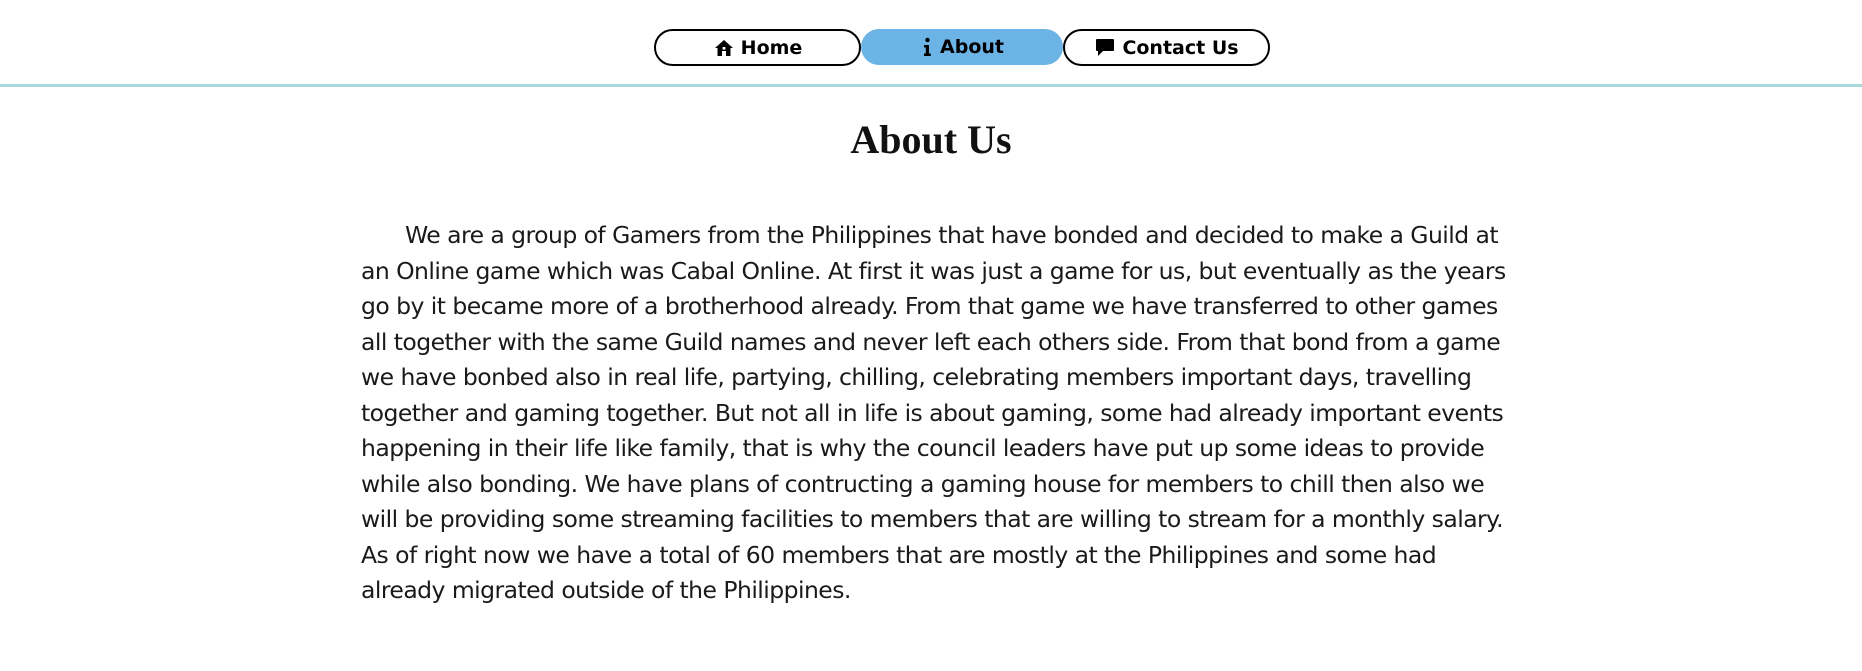  Describe the element at coordinates (927, 47) in the screenshot. I see `info-icon` at that location.